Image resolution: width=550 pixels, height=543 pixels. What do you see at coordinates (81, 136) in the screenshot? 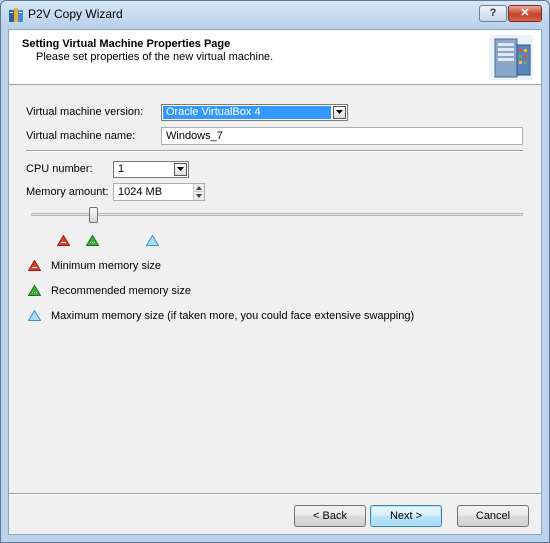
I see `vm-name-label: Virtual machine name:` at bounding box center [81, 136].